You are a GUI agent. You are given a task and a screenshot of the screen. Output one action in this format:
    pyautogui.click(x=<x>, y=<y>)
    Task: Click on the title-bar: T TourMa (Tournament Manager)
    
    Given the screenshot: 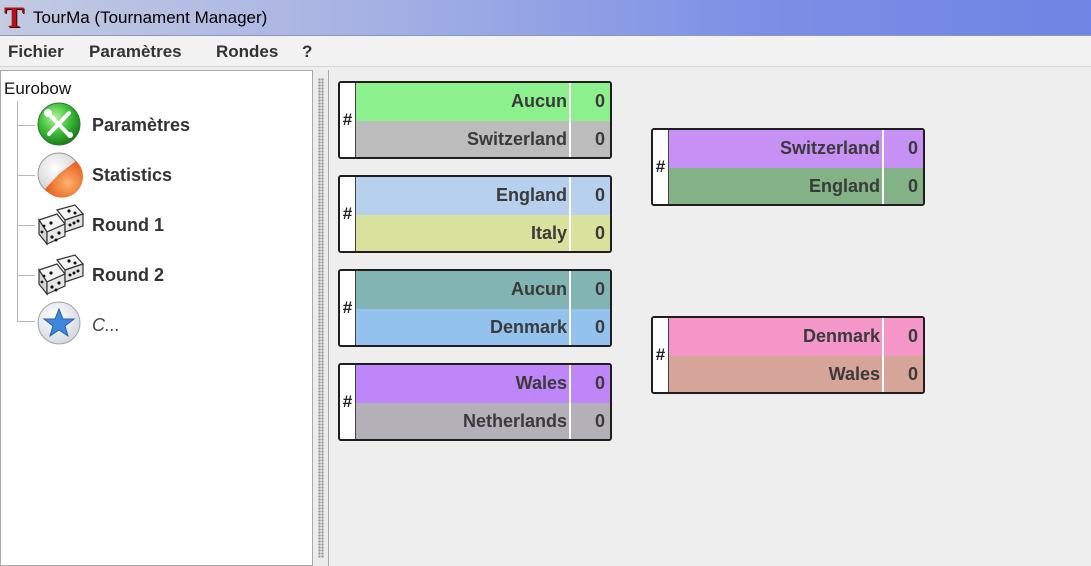 What is the action you would take?
    pyautogui.click(x=545, y=18)
    